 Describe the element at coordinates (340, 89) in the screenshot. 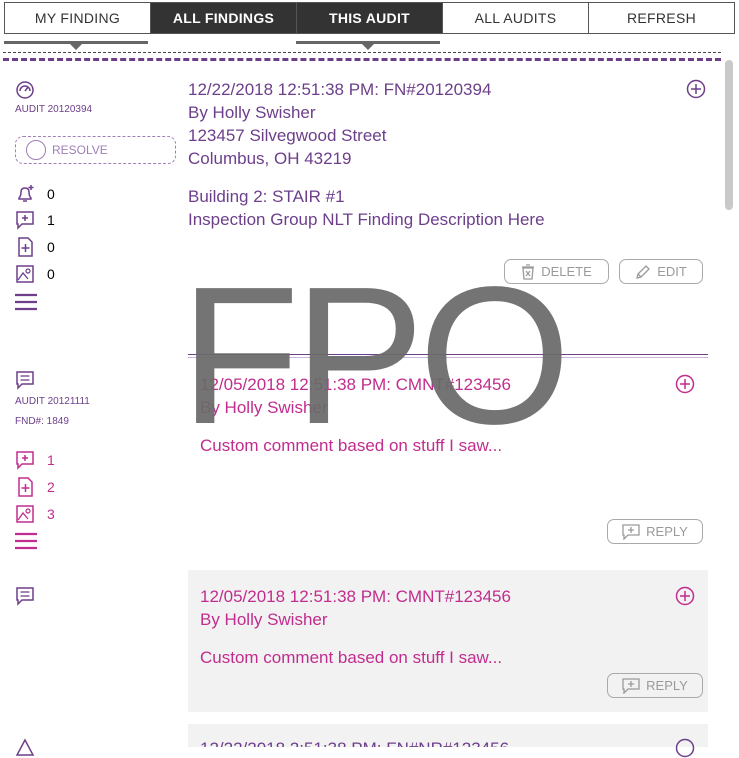

I see `finding-header: 12/22/2018 12:51:38 PM: FN#20120394` at that location.